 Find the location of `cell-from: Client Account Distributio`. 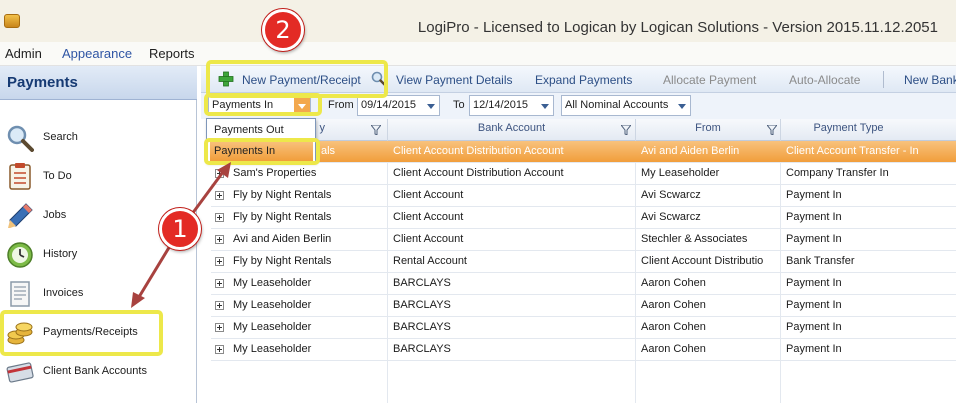

cell-from: Client Account Distributio is located at coordinates (702, 261).